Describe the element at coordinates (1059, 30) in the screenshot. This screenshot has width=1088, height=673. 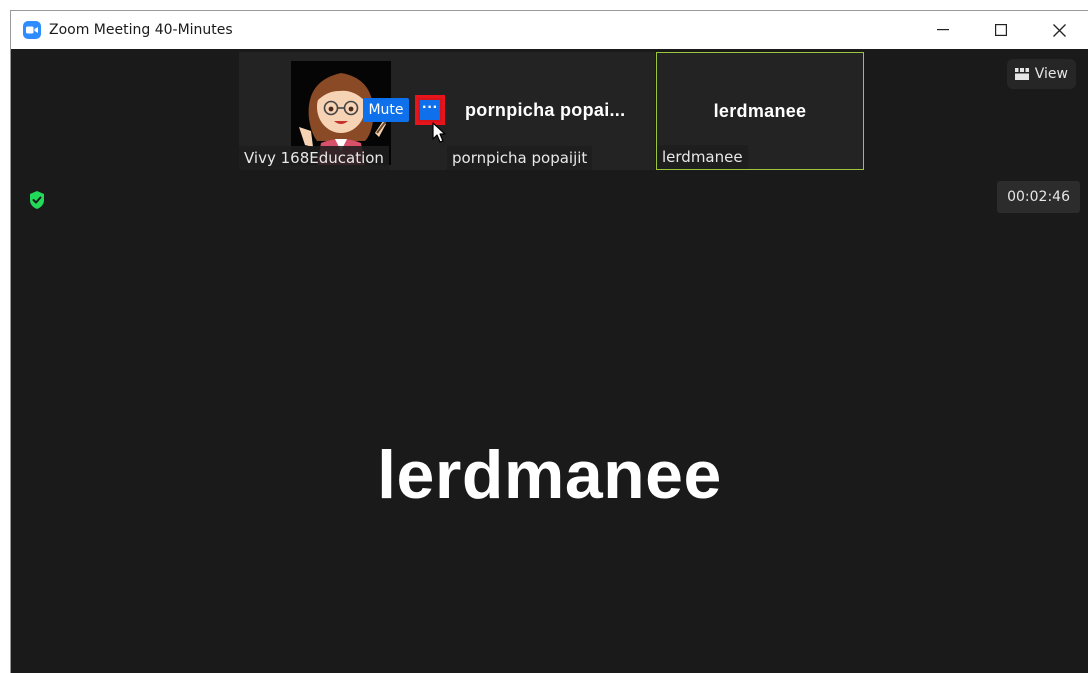
I see `close-icon` at that location.